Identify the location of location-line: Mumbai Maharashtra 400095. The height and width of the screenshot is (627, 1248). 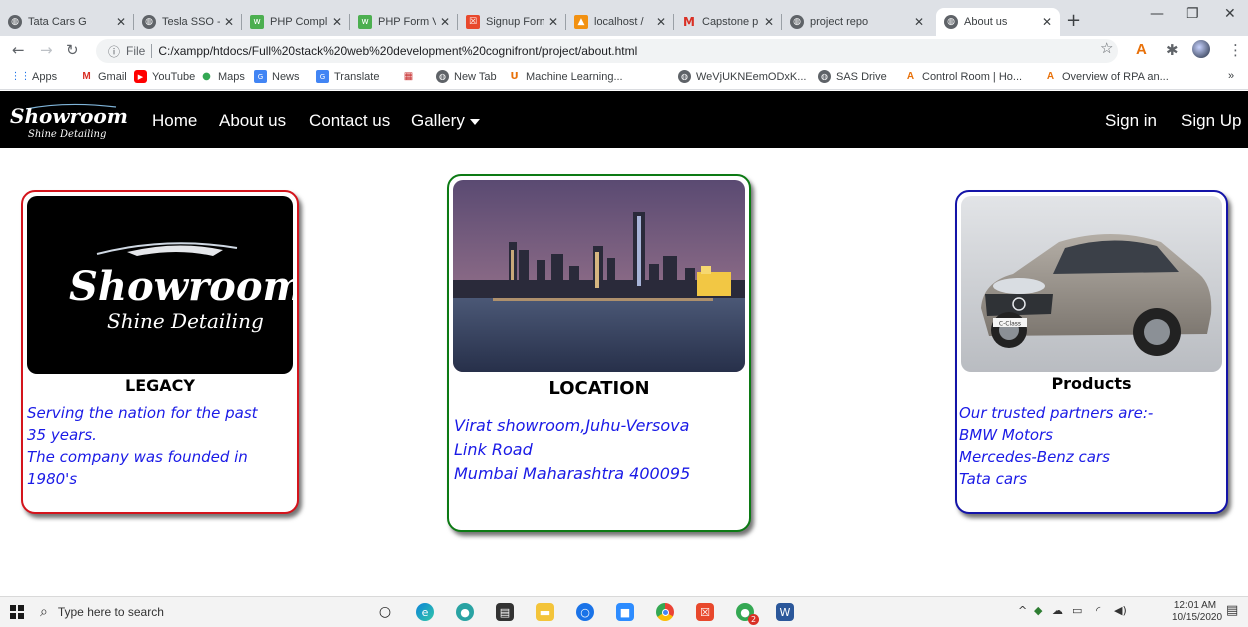
(572, 473).